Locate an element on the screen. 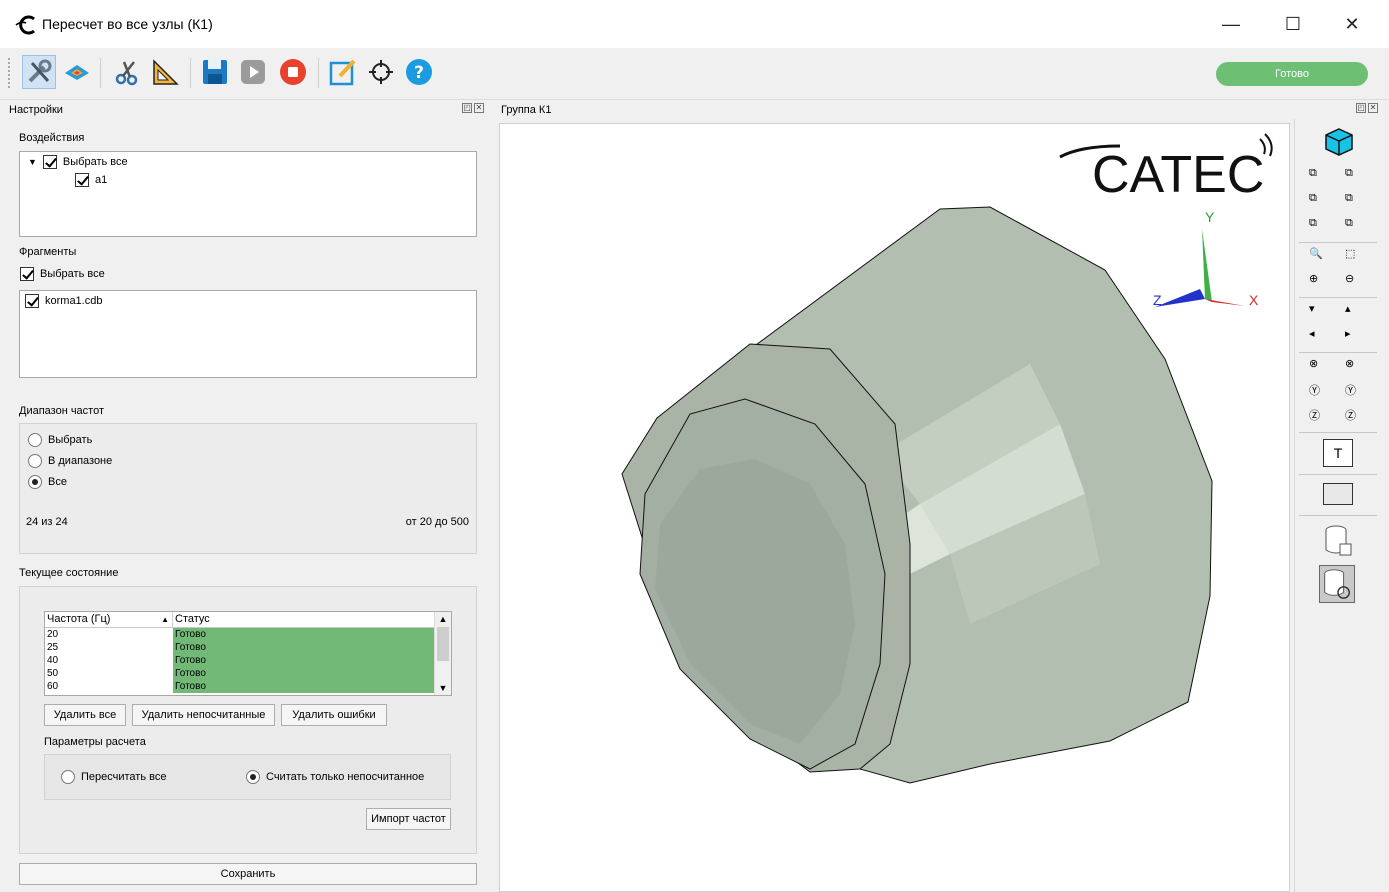 The height and width of the screenshot is (892, 1389). measure-button is located at coordinates (165, 72).